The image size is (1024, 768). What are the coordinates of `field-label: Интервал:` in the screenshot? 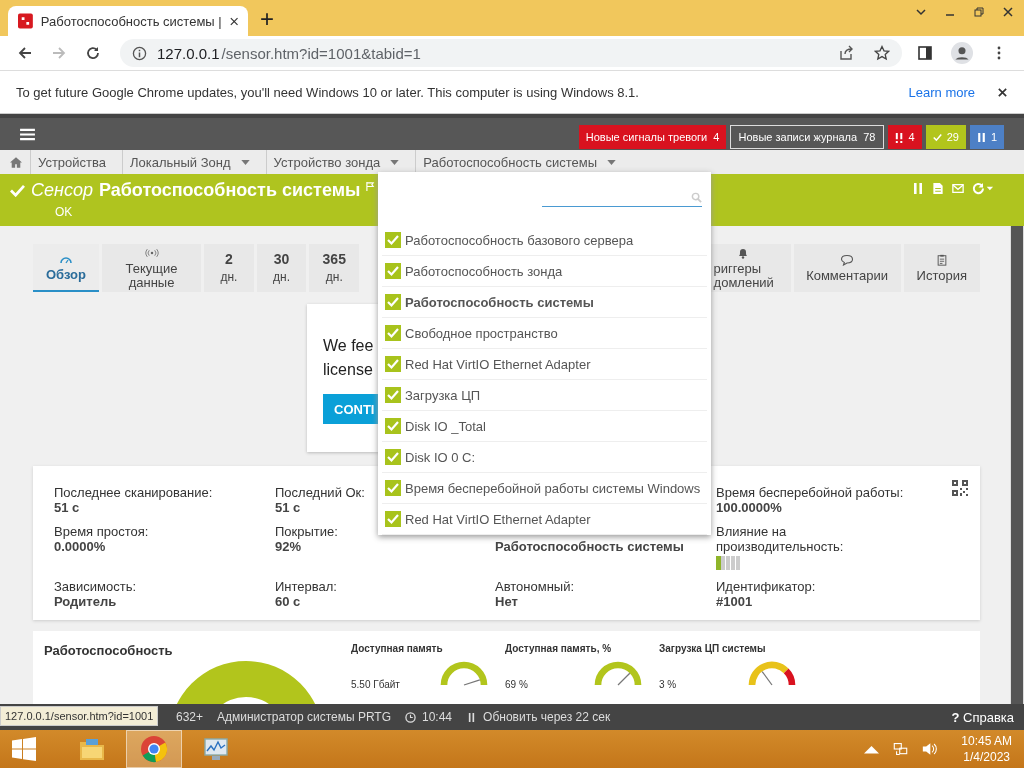 It's located at (306, 586).